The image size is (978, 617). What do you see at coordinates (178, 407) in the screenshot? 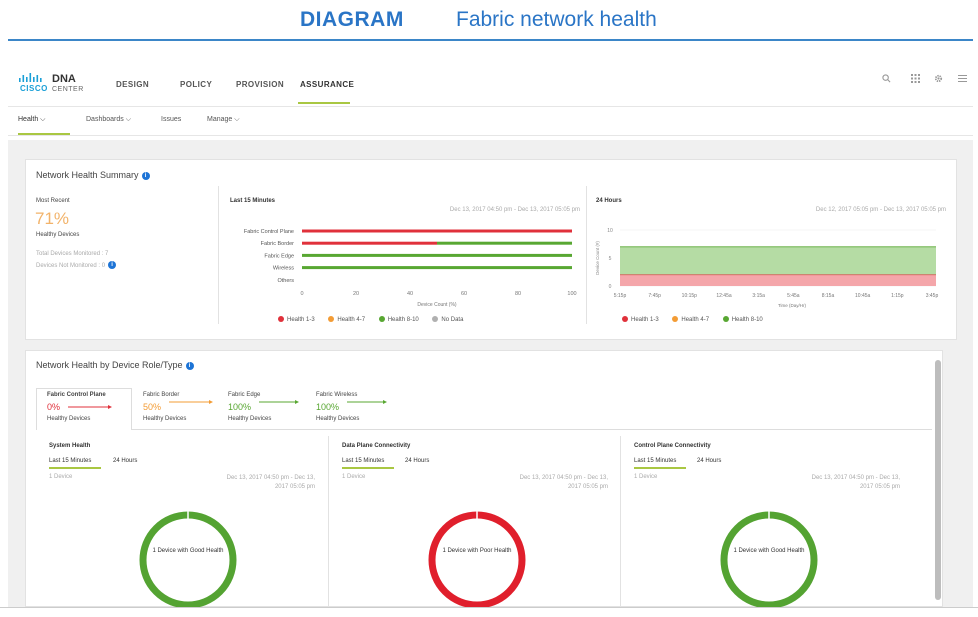
I see `role-tab-fabric-border: Fabric Border 50% Healthy Devices` at bounding box center [178, 407].